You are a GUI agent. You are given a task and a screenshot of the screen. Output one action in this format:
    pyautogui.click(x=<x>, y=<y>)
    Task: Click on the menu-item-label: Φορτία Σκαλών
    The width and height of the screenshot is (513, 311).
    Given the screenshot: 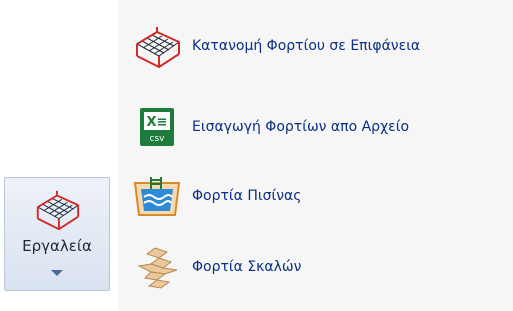 What is the action you would take?
    pyautogui.click(x=247, y=267)
    